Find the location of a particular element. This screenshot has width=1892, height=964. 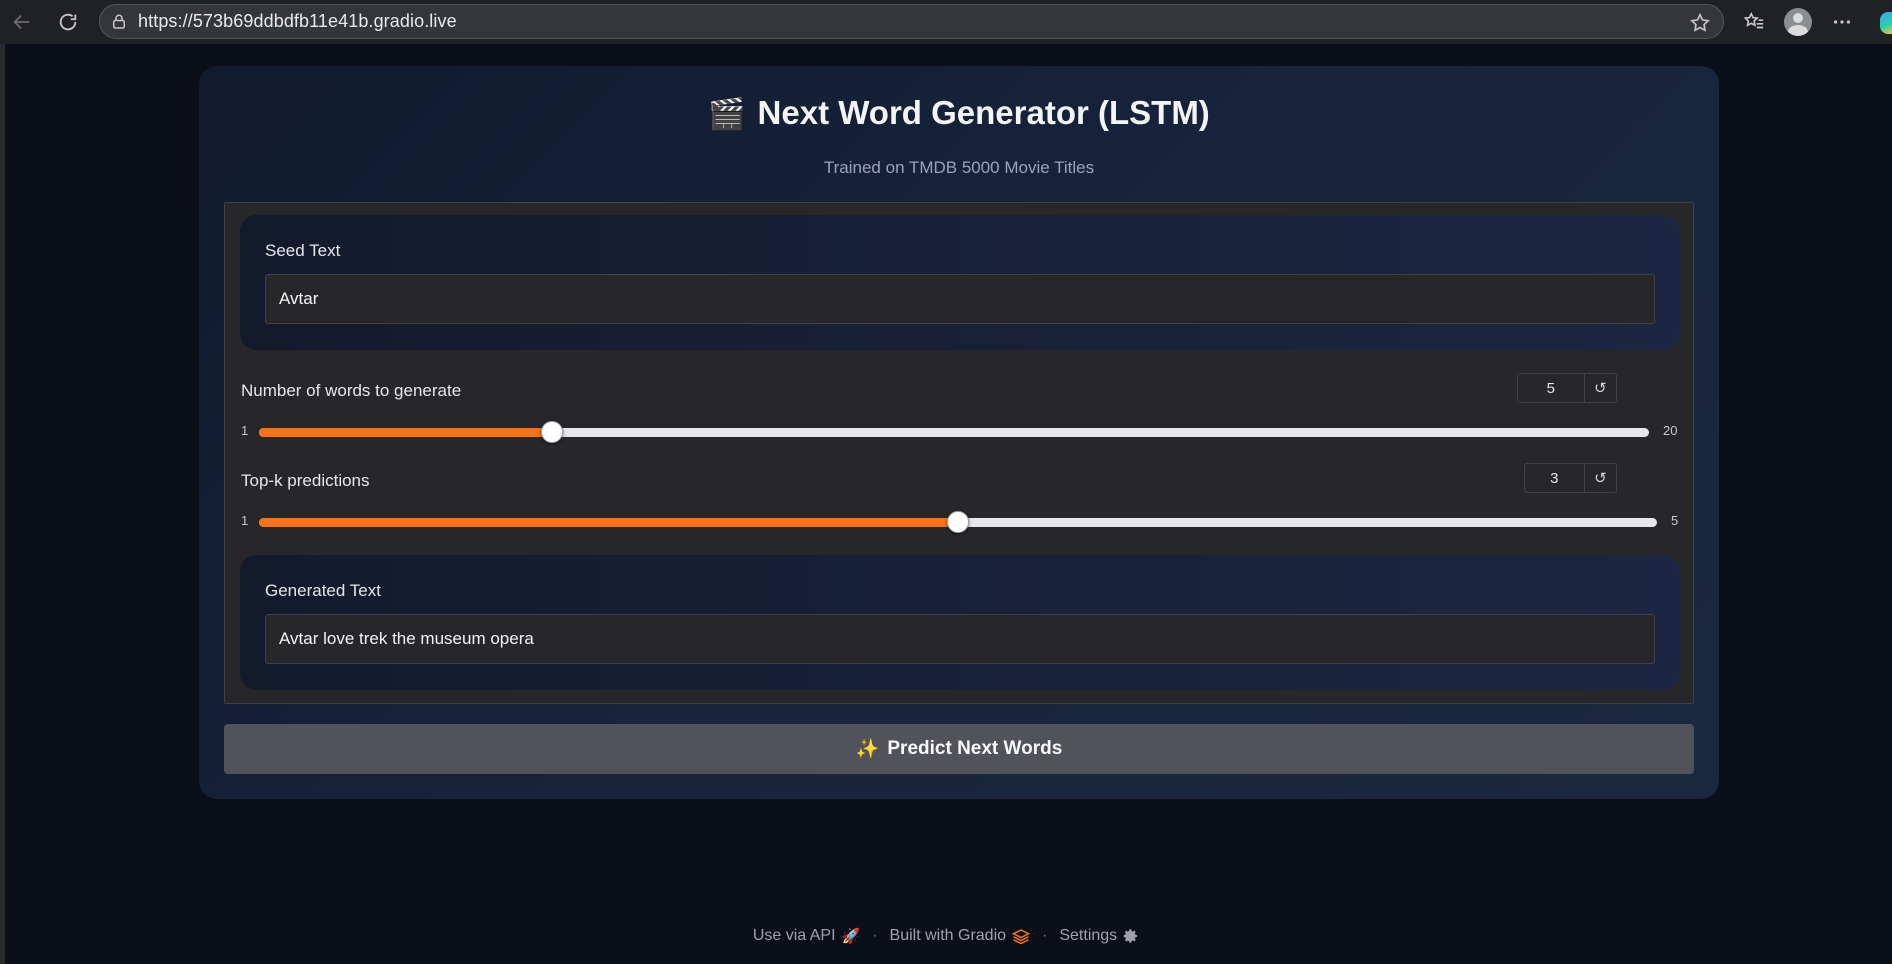

browser-toolbar: https://573b69ddbdfb11e41b.gradio.live is located at coordinates (946, 22).